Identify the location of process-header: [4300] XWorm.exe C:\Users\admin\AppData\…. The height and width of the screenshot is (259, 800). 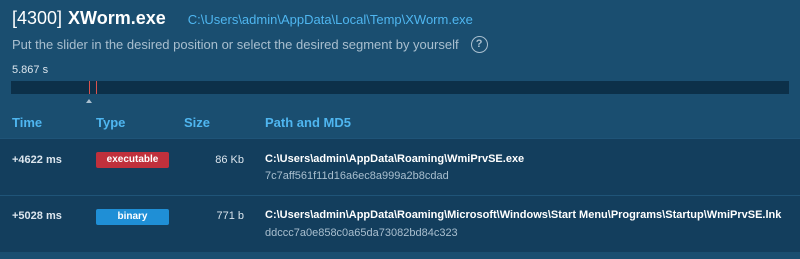
(242, 19).